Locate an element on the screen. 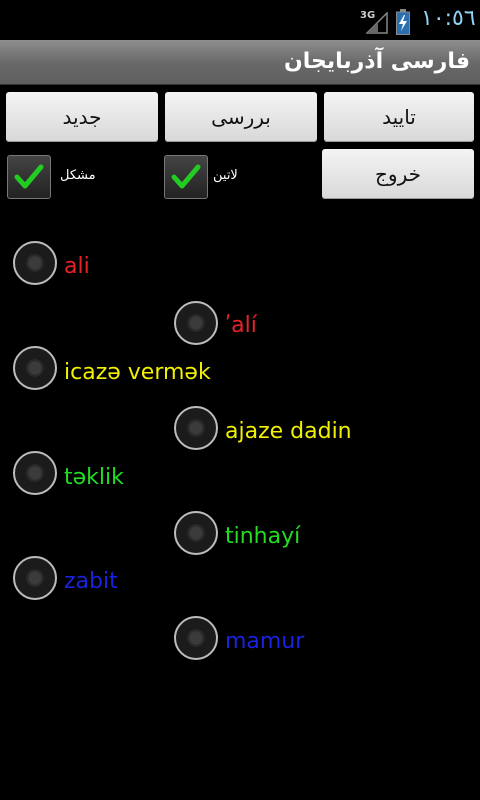 The image size is (480, 800). option-text-8: mamur is located at coordinates (265, 641).